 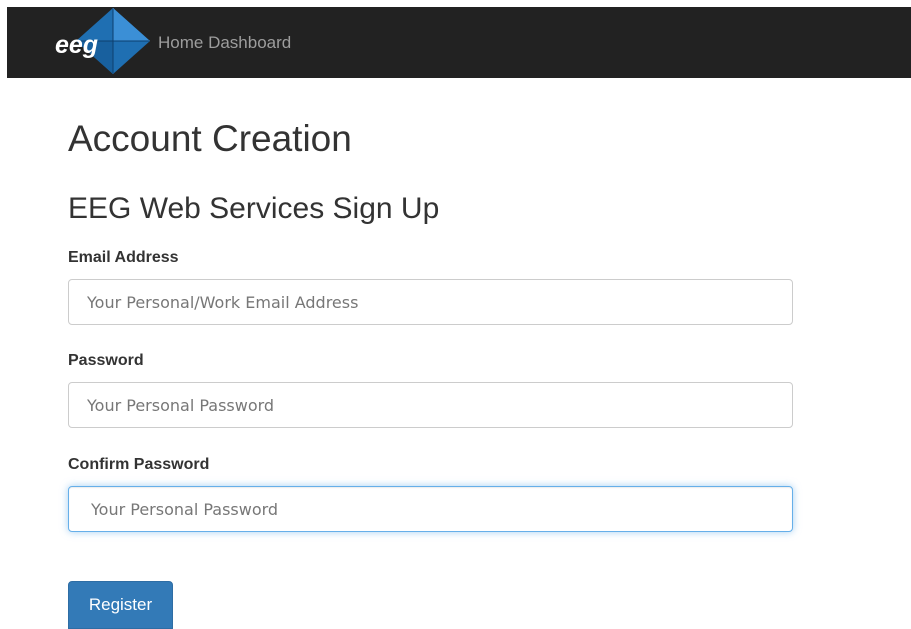 I want to click on eeg-logo-icon: eeg, so click(x=102, y=41).